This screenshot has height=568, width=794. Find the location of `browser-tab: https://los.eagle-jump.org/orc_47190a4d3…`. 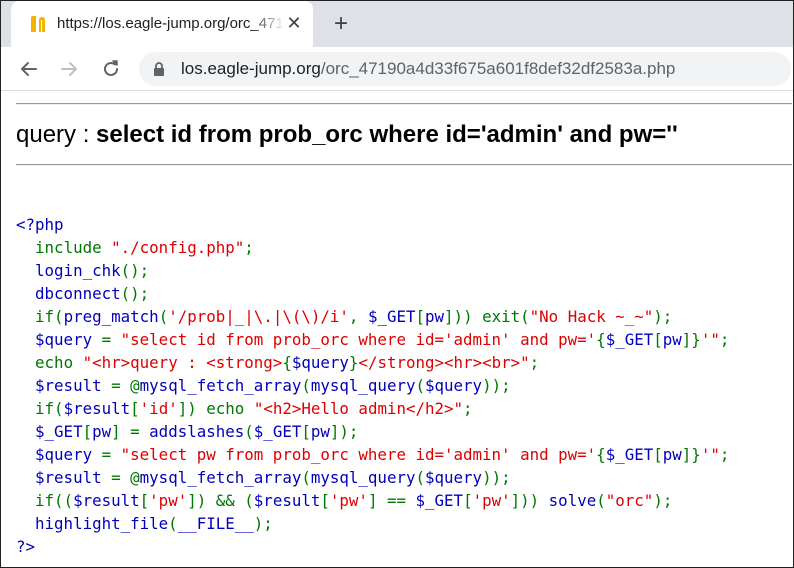

browser-tab: https://los.eagle-jump.org/orc_47190a4d3… is located at coordinates (162, 24).